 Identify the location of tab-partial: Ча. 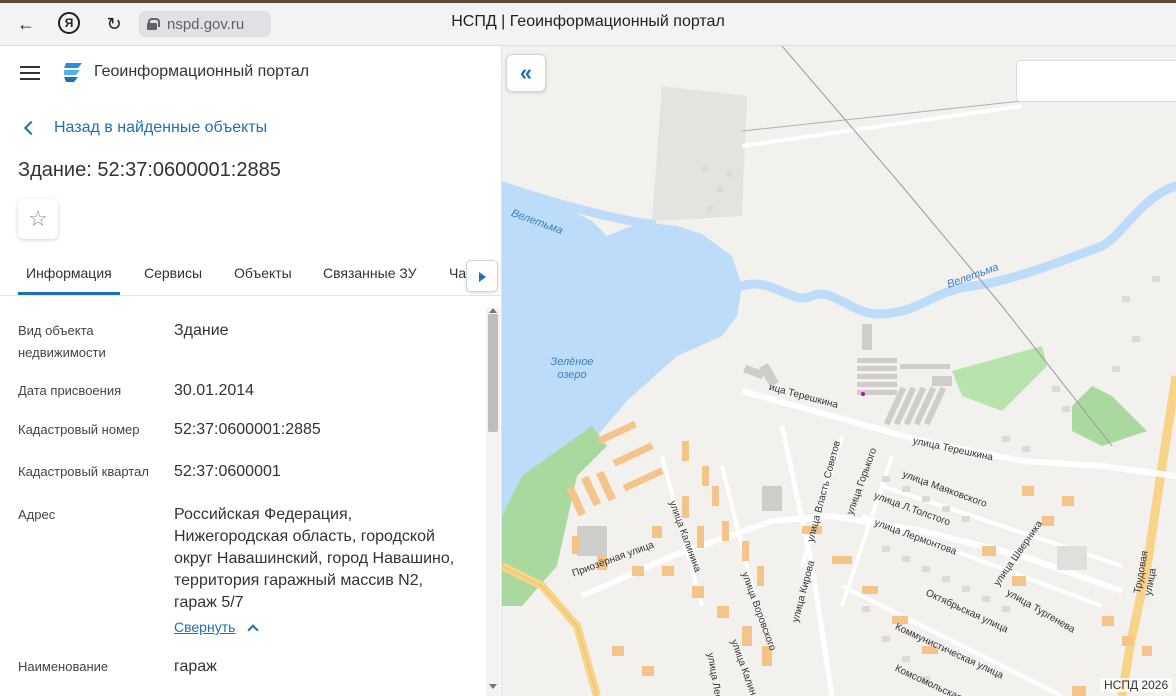
(457, 273).